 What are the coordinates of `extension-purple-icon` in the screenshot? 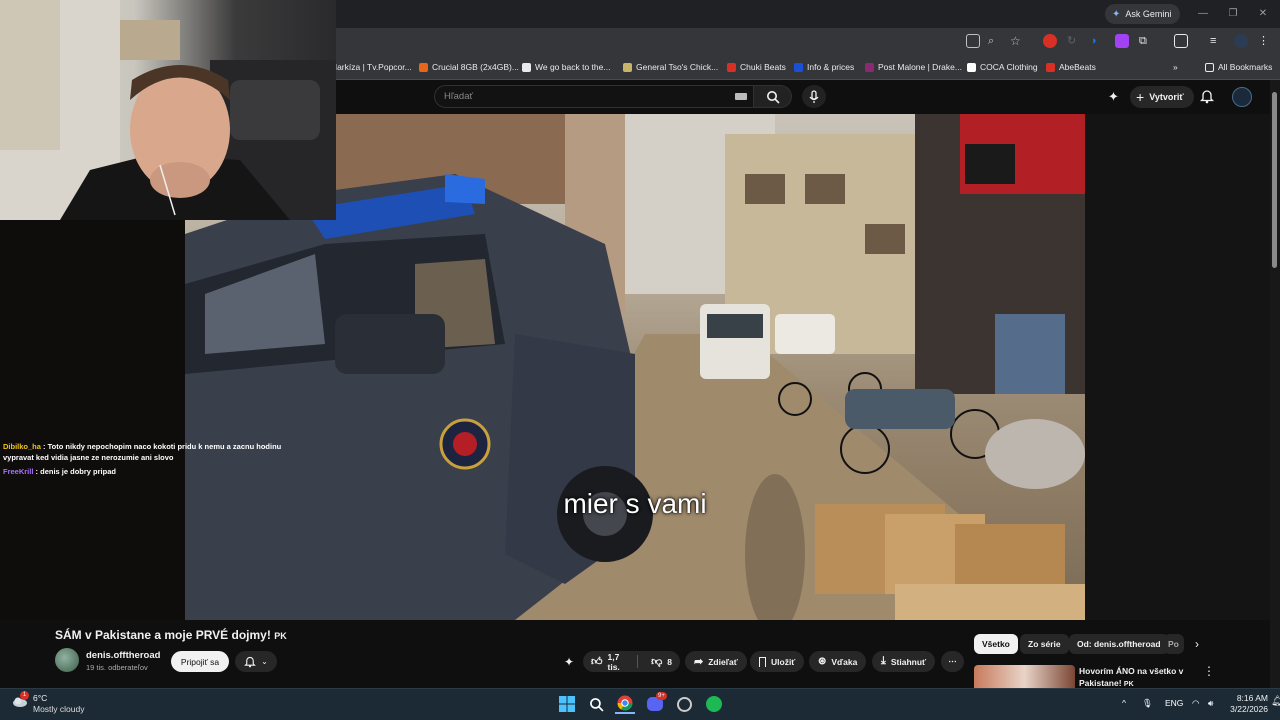 It's located at (1122, 41).